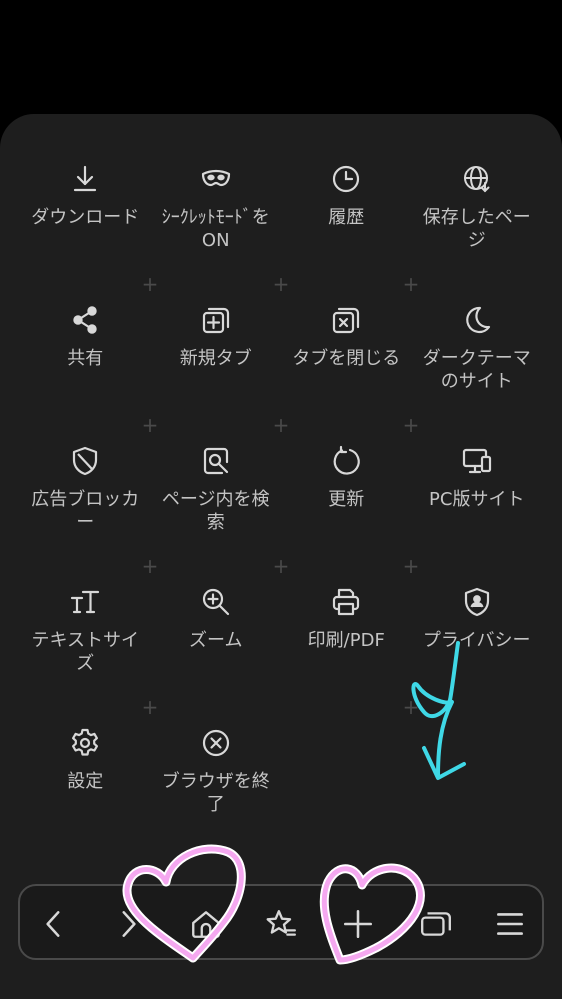  I want to click on menu-row: ダウンロード ｼｰｸﾚｯﾄﾓｰﾄﾞを ON 履歴 保存したページ + + +, so click(281, 232).